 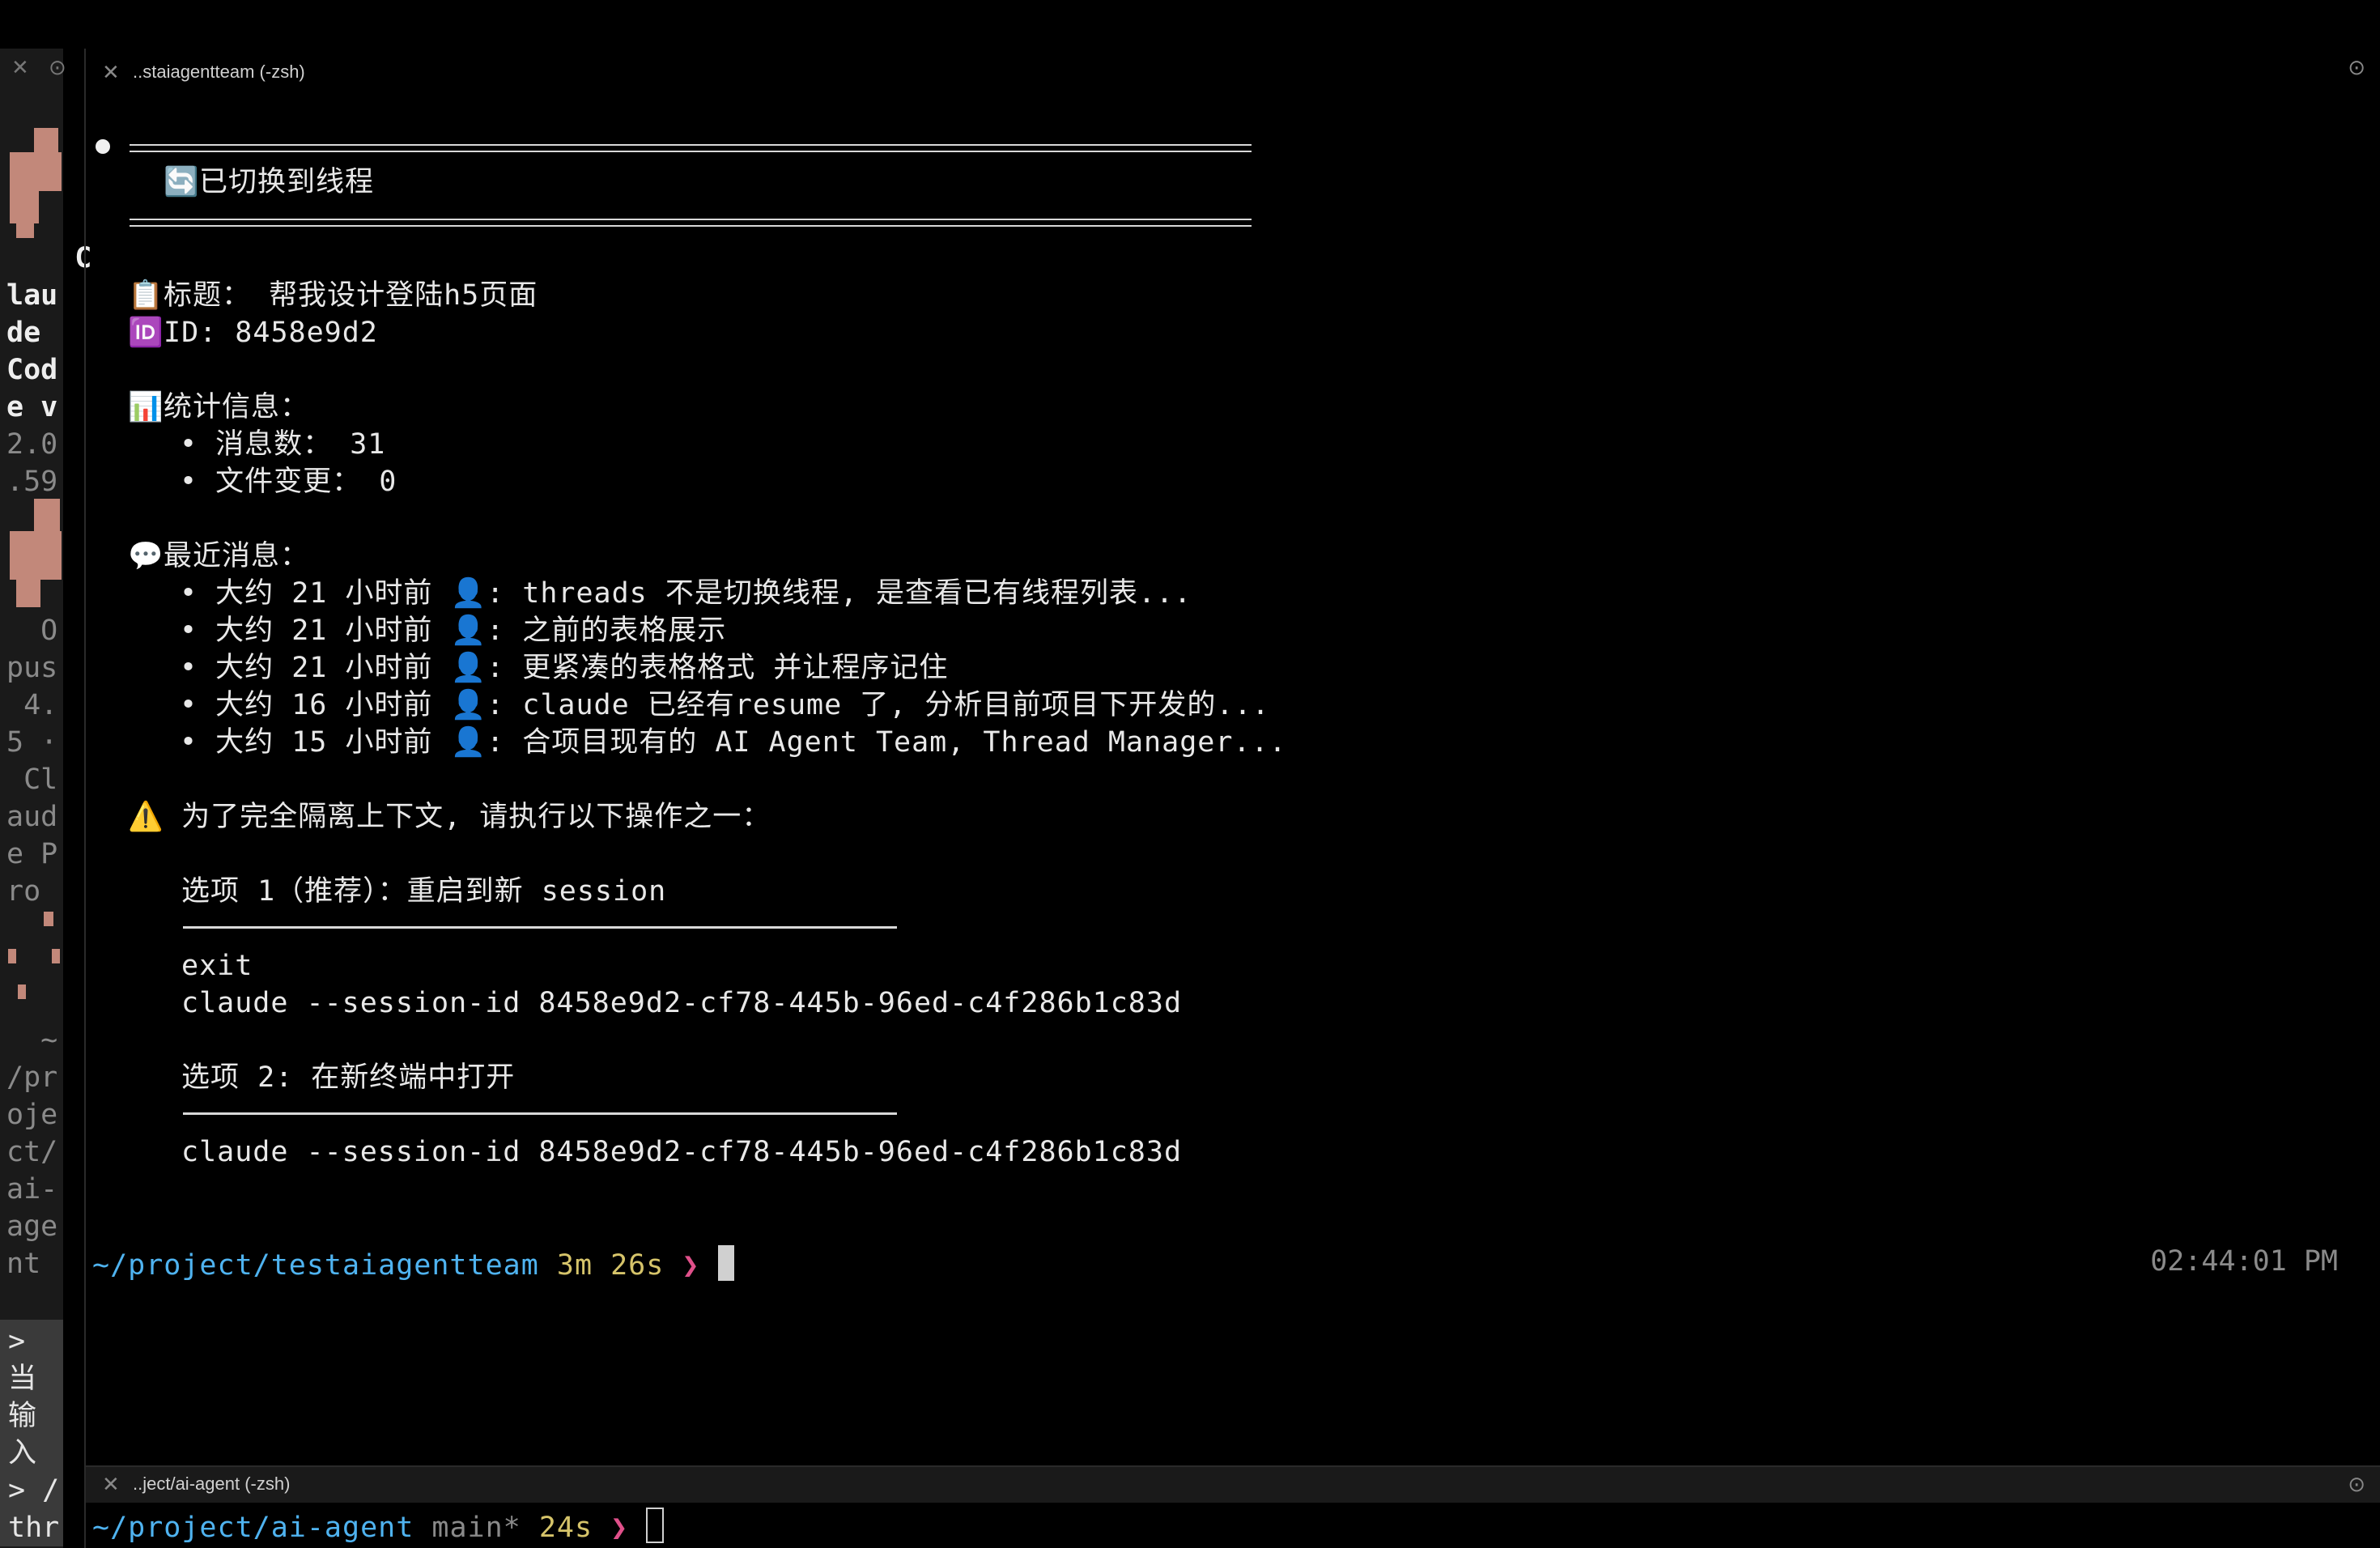 I want to click on speech-bubble-icon: 💬, so click(x=146, y=556).